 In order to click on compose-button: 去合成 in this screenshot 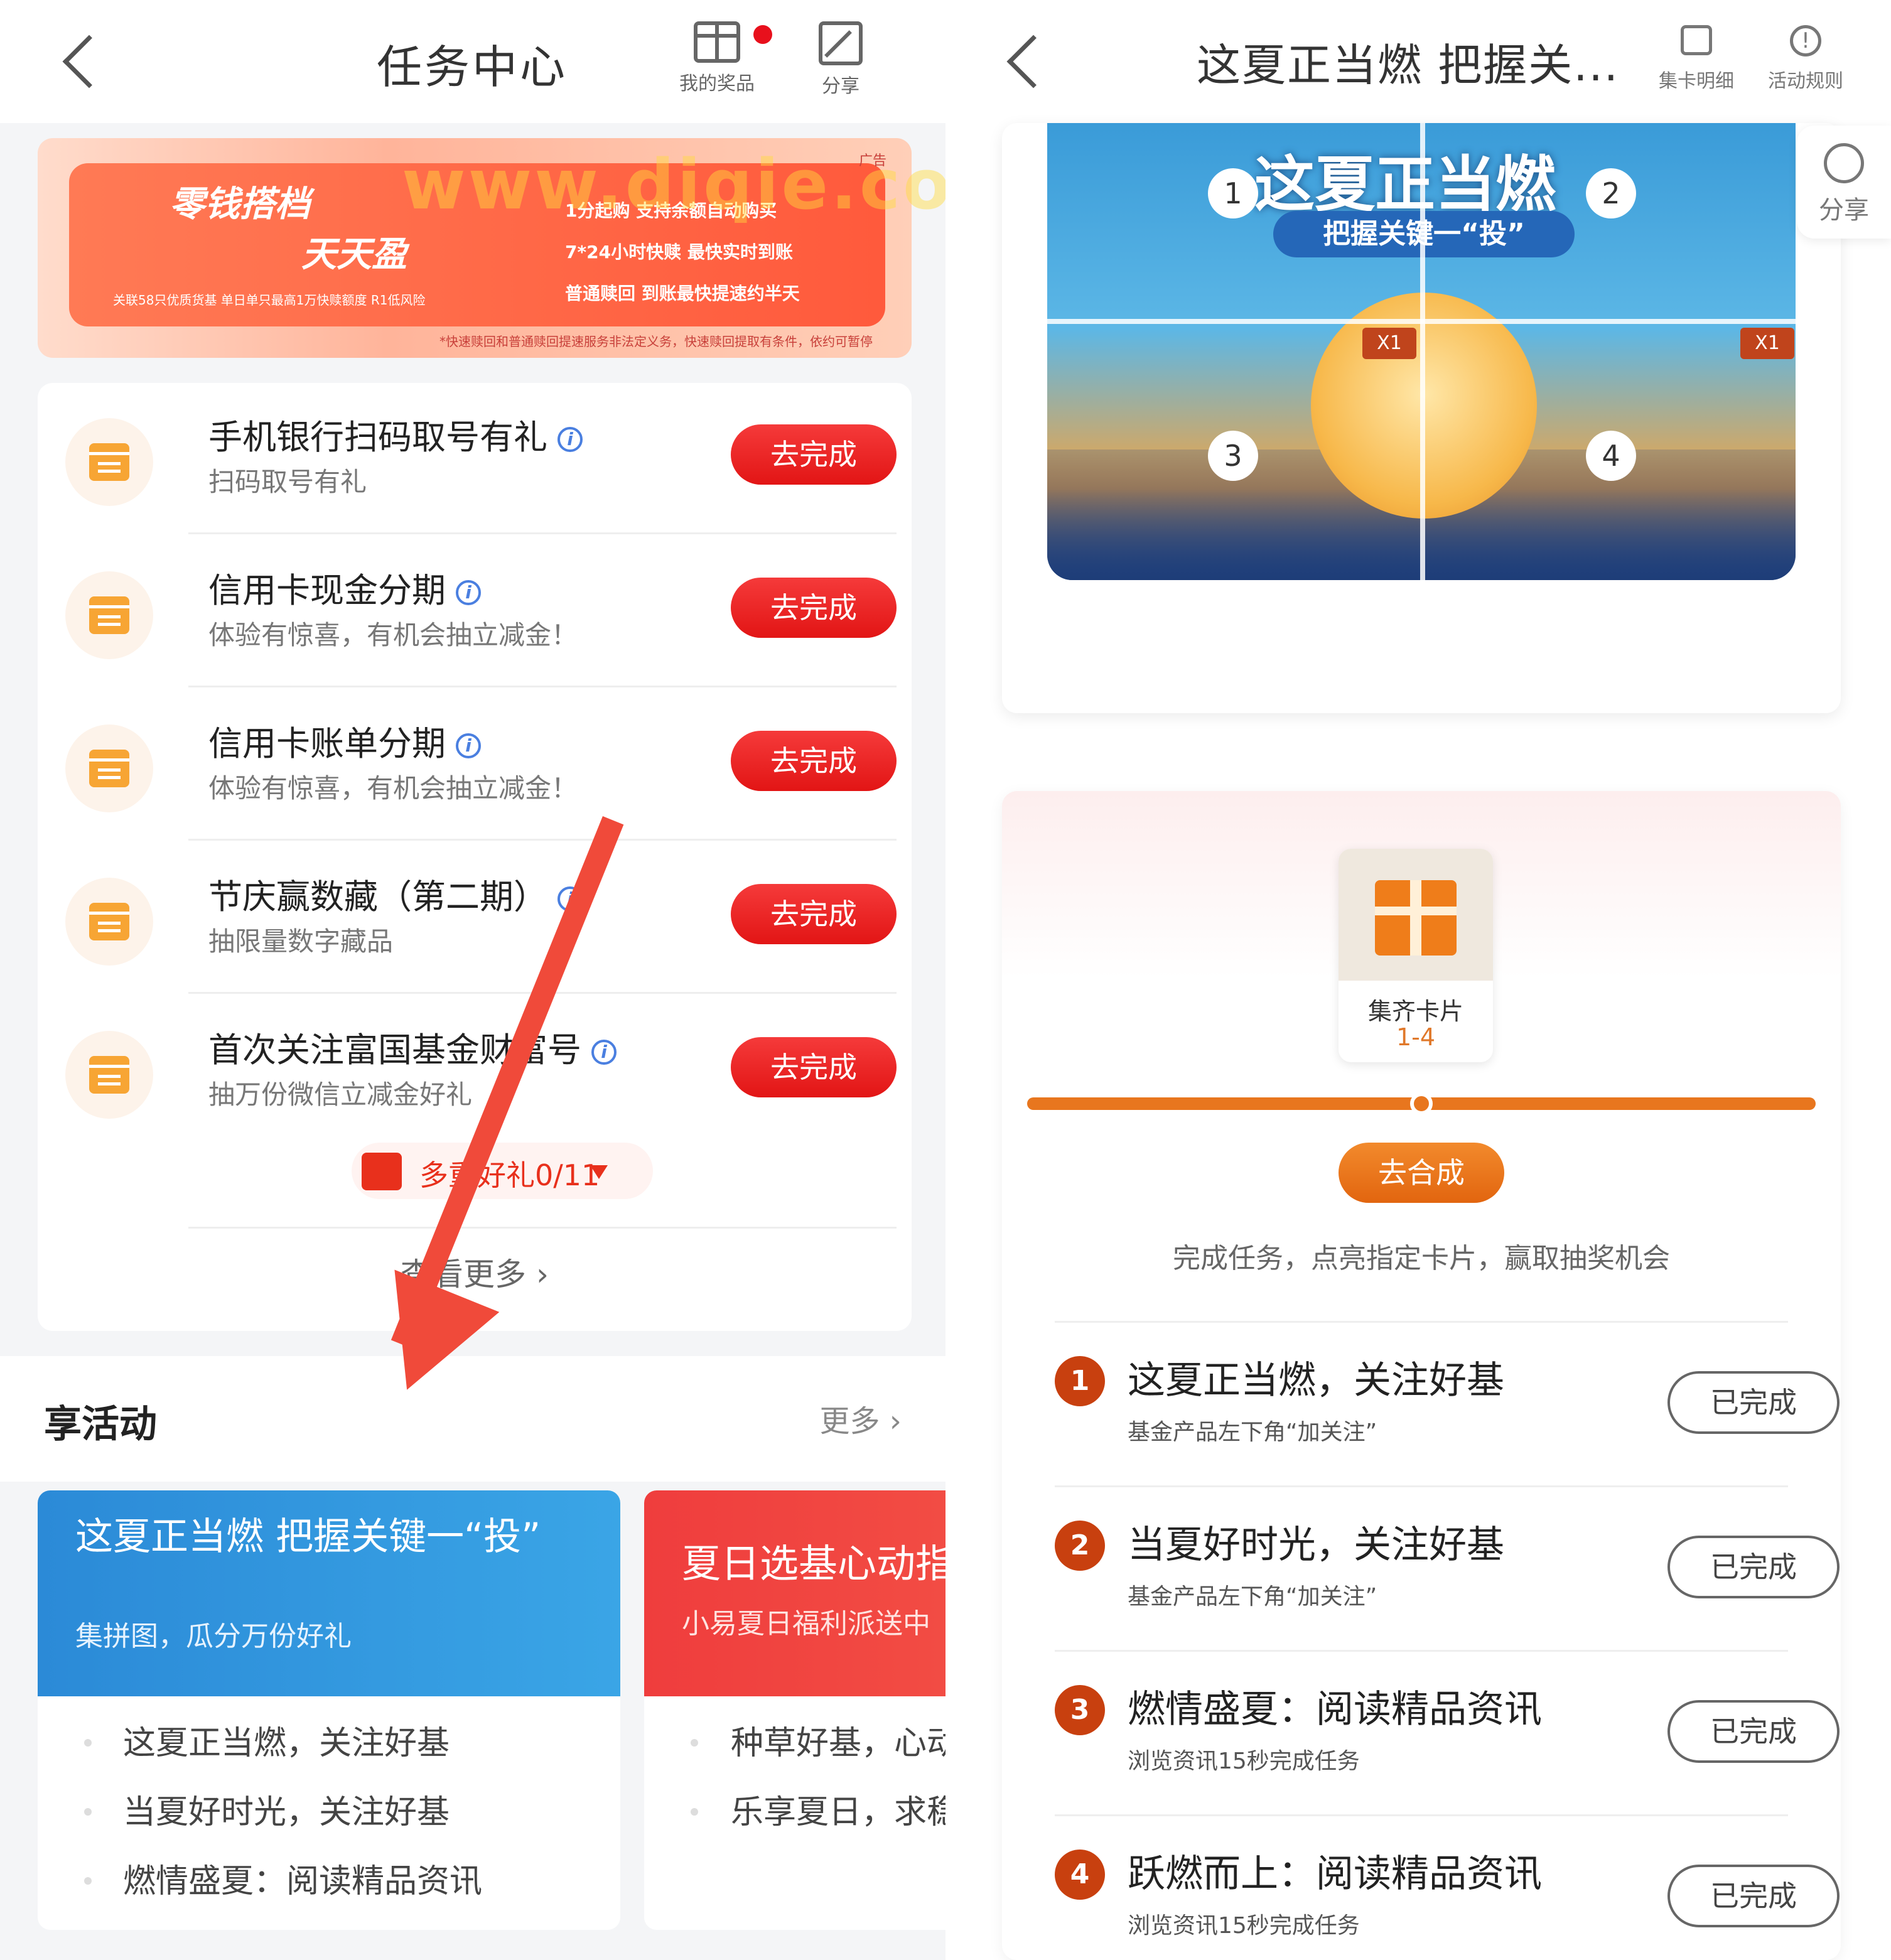, I will do `click(1421, 1173)`.